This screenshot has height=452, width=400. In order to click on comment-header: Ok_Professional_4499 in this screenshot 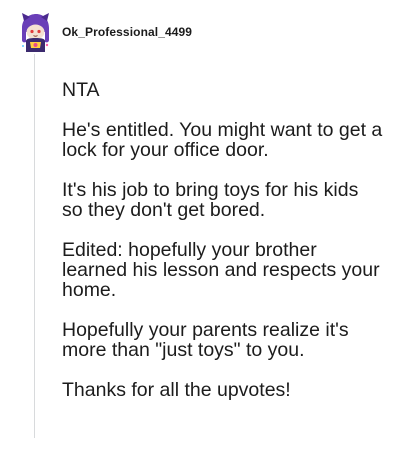, I will do `click(105, 32)`.